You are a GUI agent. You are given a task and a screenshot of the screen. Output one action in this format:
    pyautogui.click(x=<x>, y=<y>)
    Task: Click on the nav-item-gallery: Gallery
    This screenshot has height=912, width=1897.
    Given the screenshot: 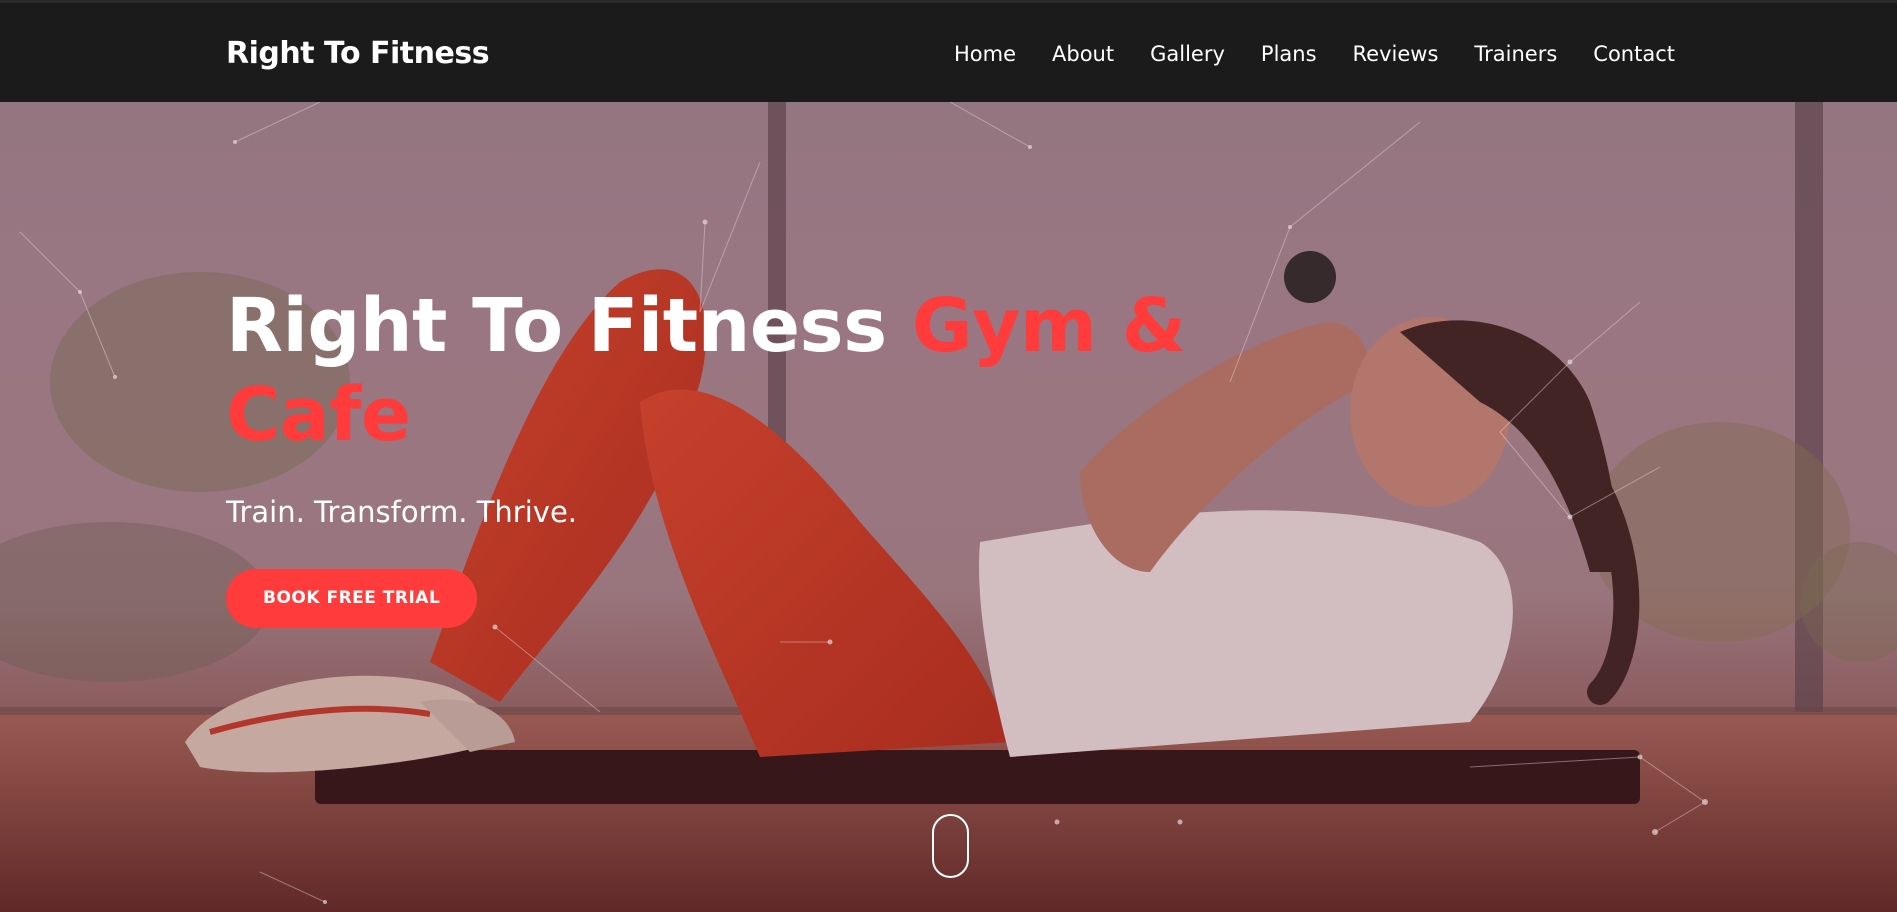 What is the action you would take?
    pyautogui.click(x=1187, y=54)
    